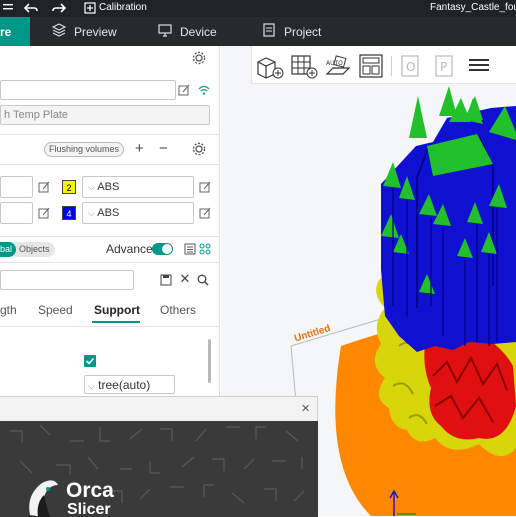  Describe the element at coordinates (117, 310) in the screenshot. I see `tab-support: Support` at that location.